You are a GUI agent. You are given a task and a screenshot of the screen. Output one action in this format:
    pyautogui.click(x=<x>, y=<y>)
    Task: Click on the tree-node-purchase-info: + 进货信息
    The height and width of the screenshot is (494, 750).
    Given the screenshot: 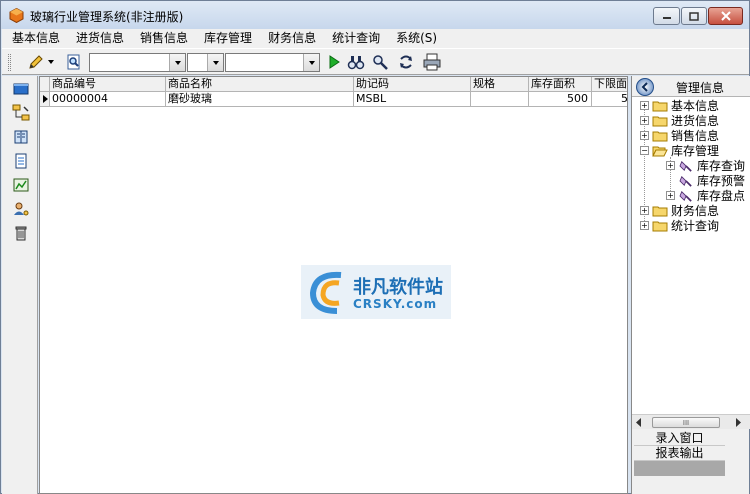 What is the action you would take?
    pyautogui.click(x=679, y=120)
    